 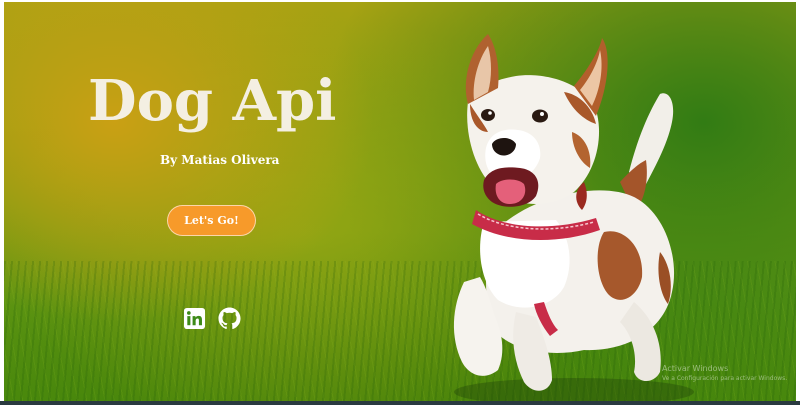 I want to click on bottom-edge, so click(x=400, y=403).